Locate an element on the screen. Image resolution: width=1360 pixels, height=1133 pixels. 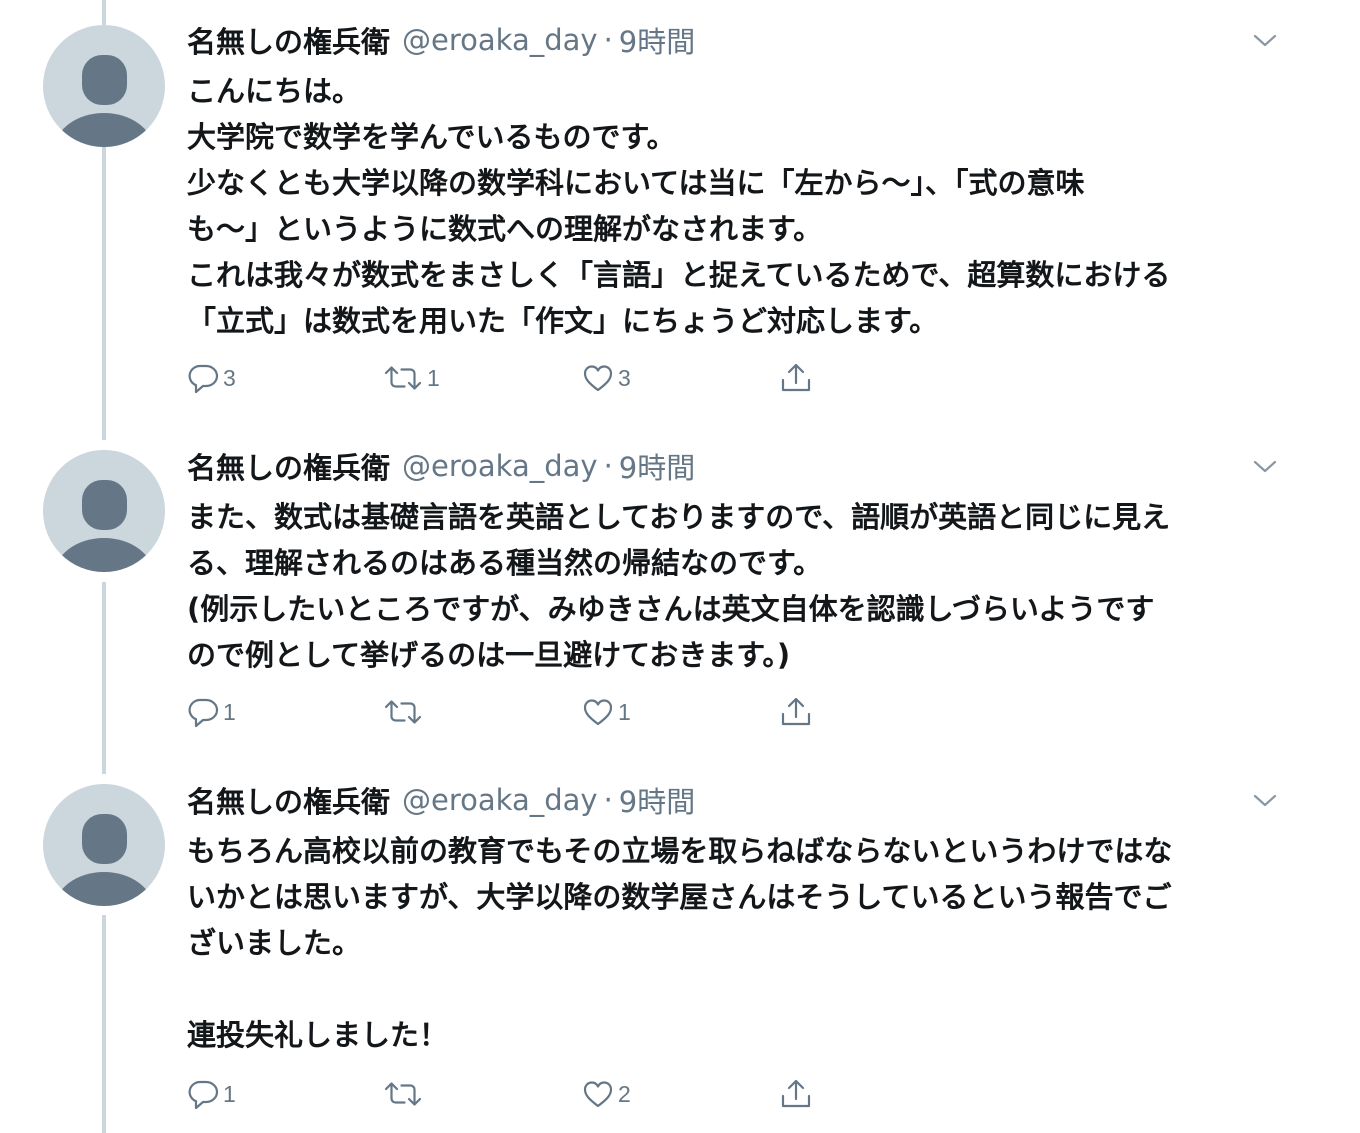
like-count: 1 is located at coordinates (624, 711).